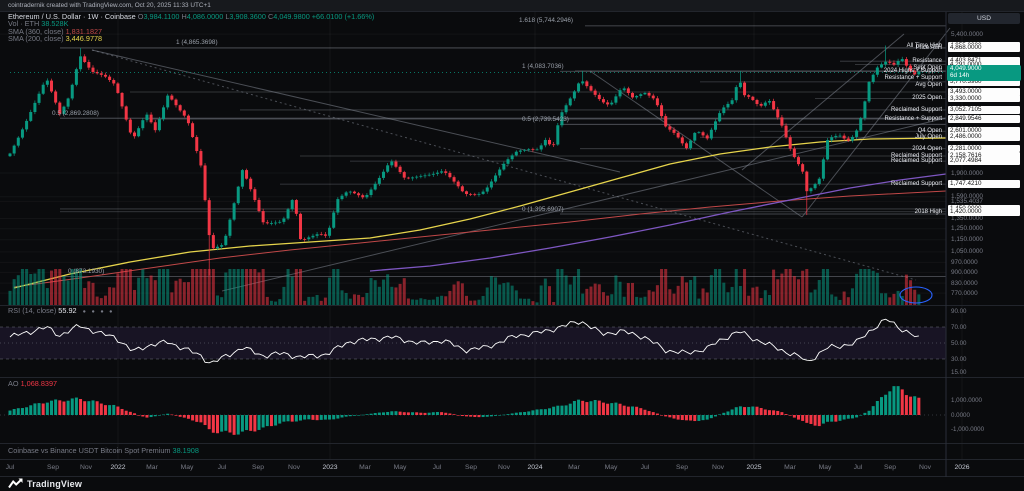  I want to click on time-axis-year: 2026, so click(961, 467).